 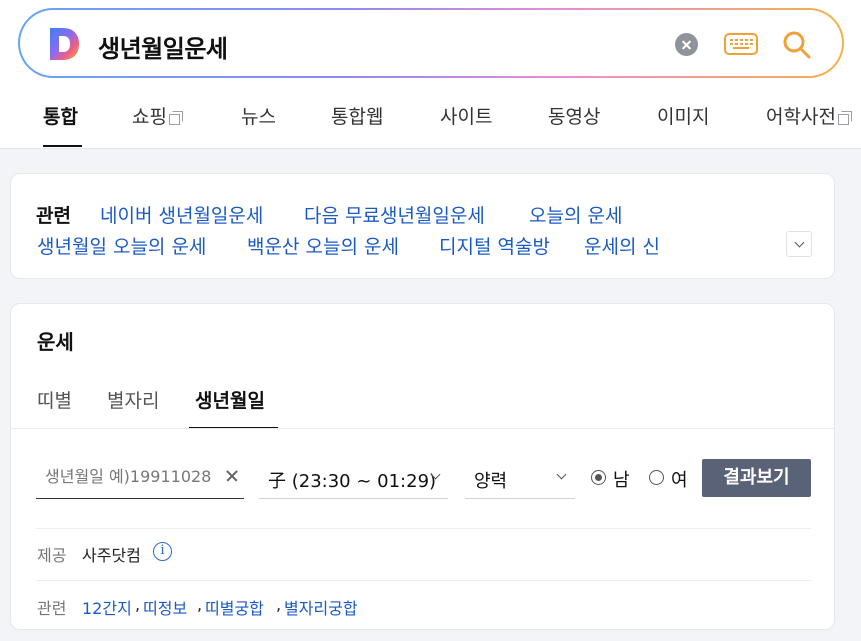 I want to click on birthdate-input, so click(x=126, y=476).